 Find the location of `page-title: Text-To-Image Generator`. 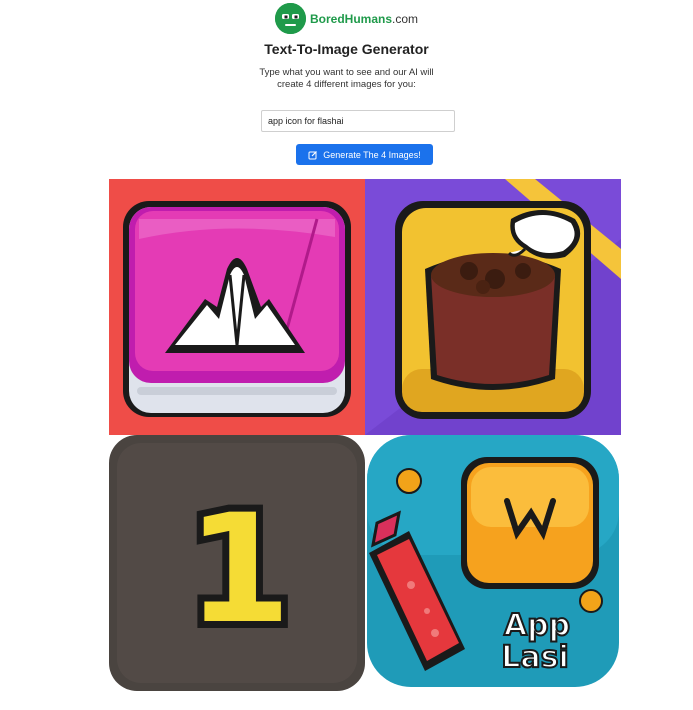

page-title: Text-To-Image Generator is located at coordinates (346, 49).